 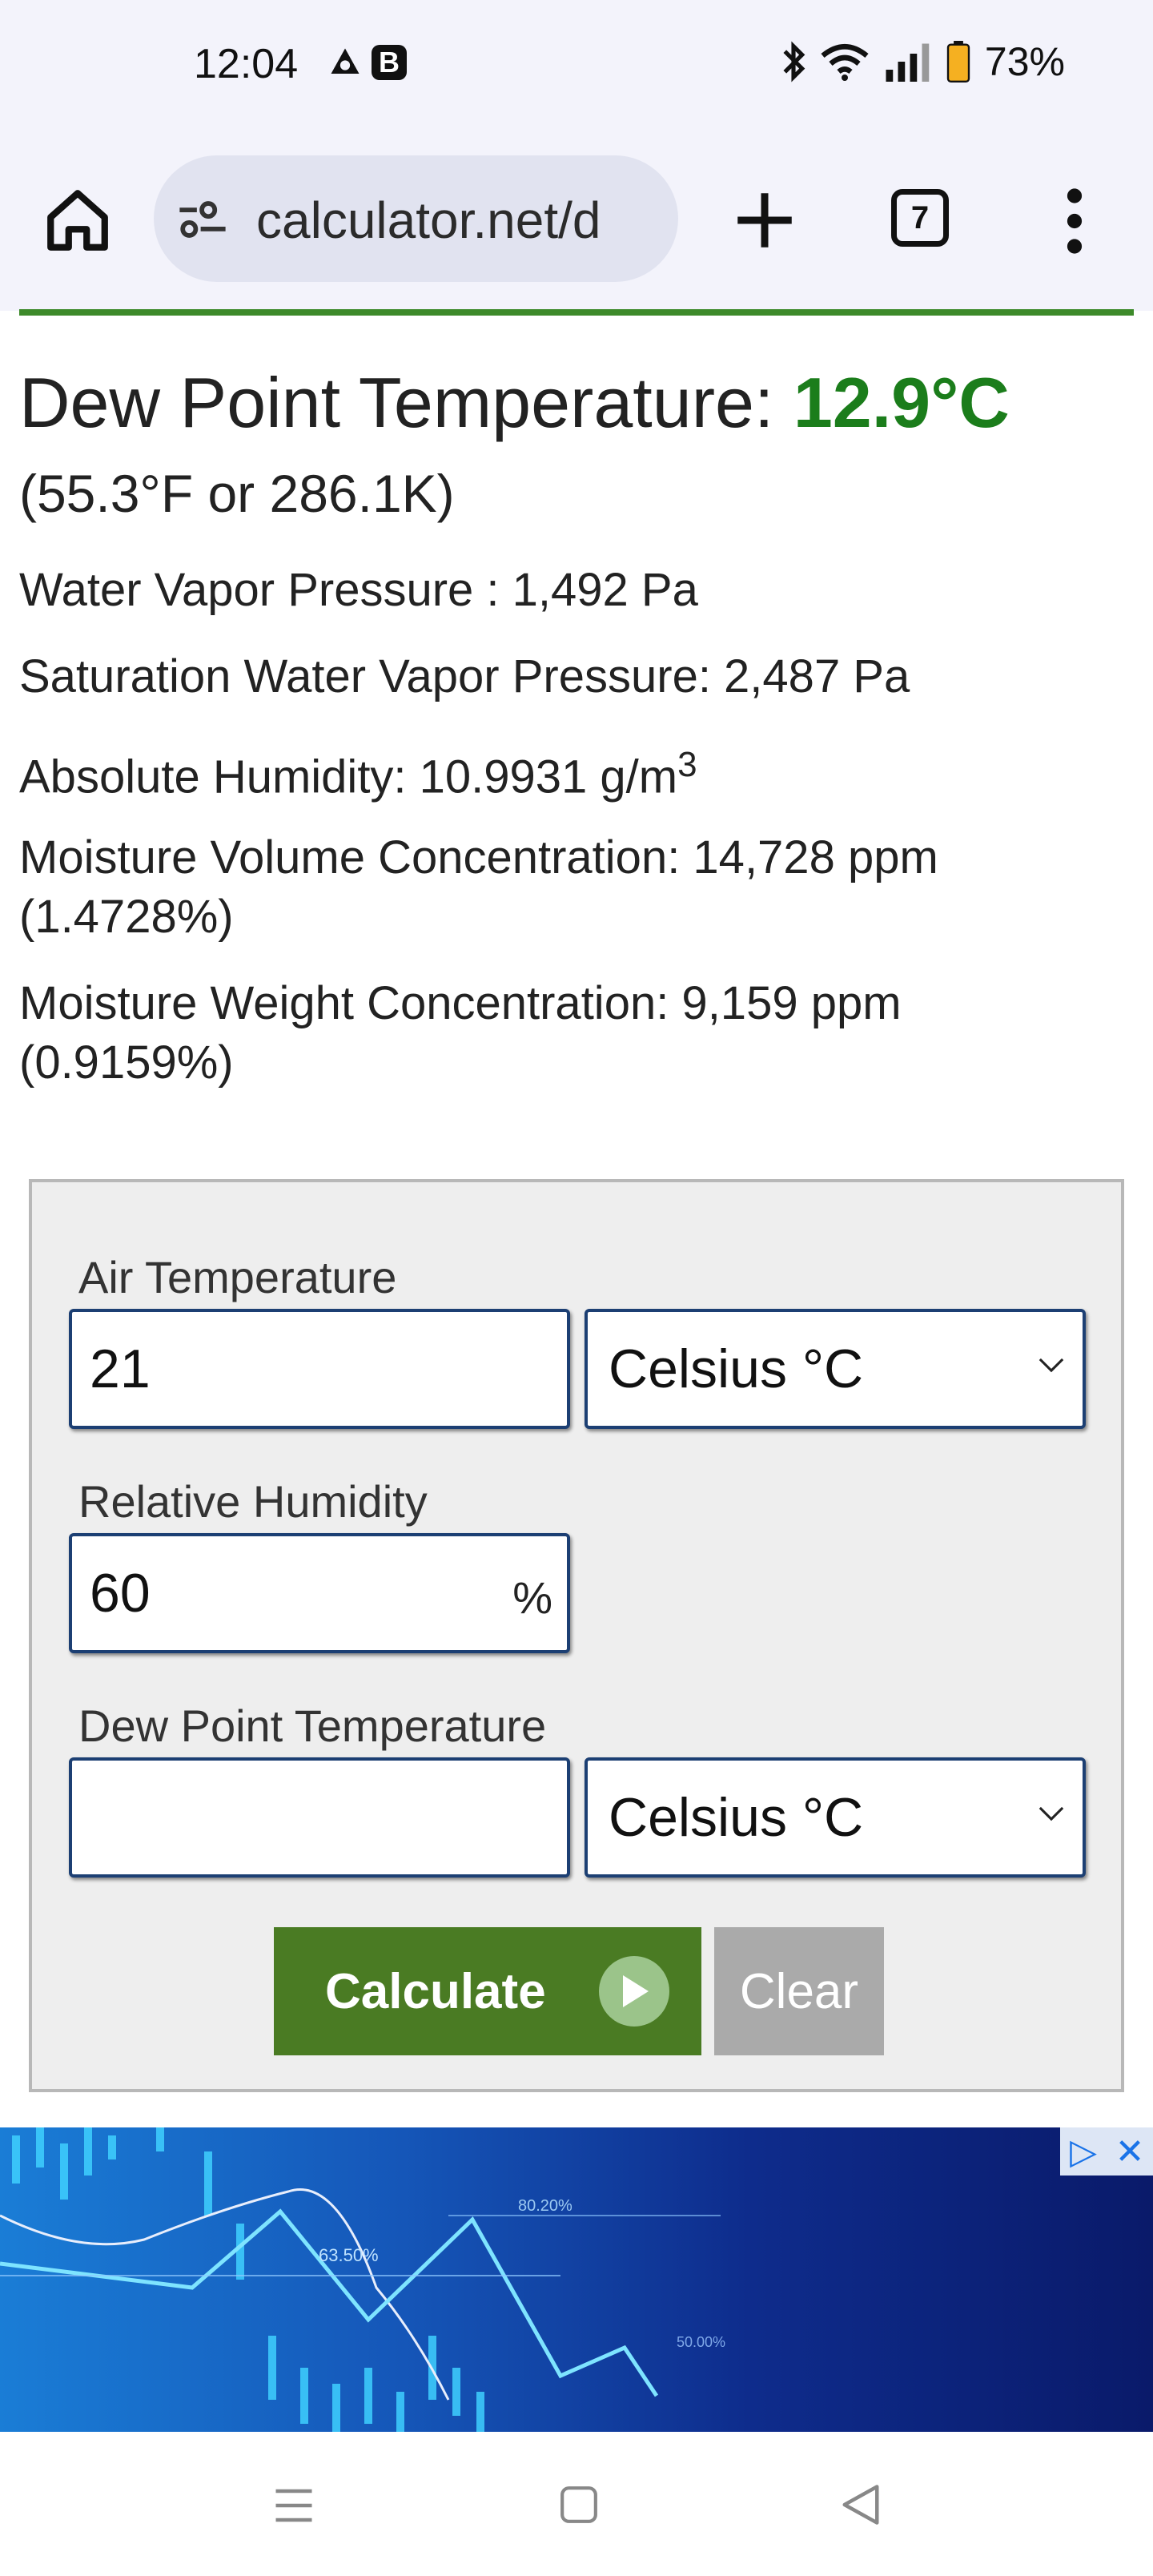 I want to click on dew-point-unit-select: Celsius °C, so click(x=836, y=1818).